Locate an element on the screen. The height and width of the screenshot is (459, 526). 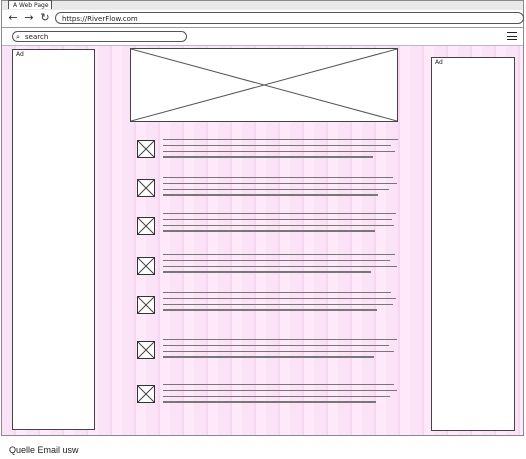
search-placeholder: search is located at coordinates (37, 37).